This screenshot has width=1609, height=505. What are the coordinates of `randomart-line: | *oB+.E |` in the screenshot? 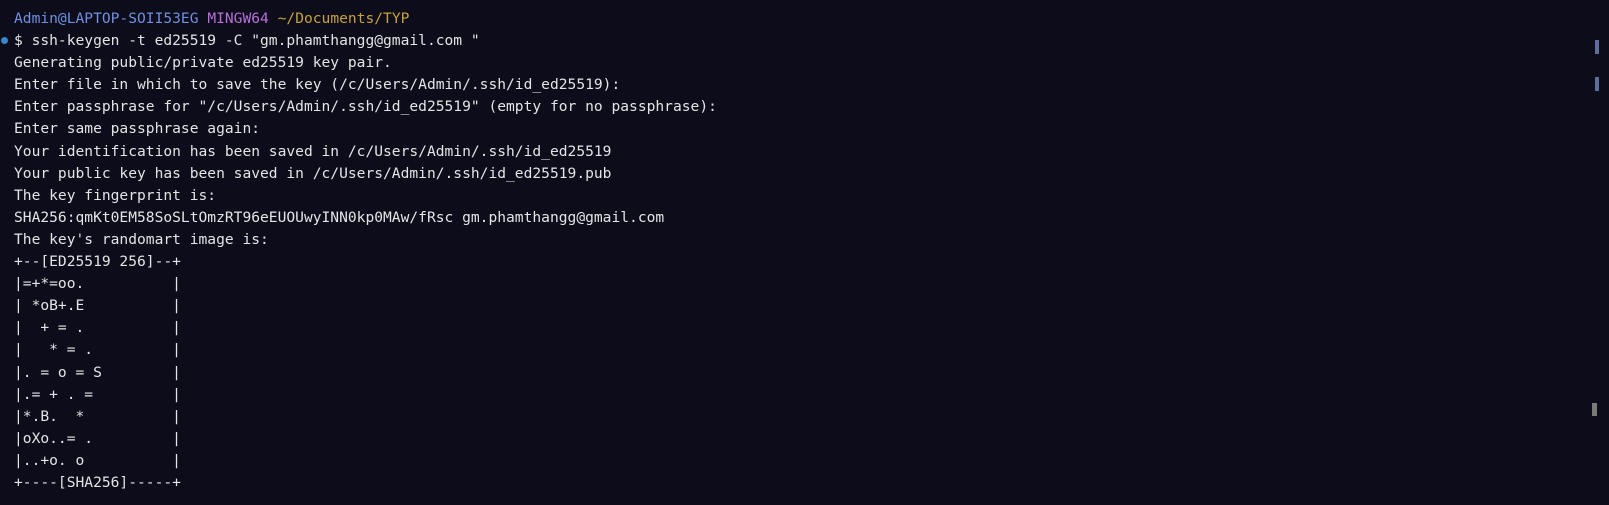 It's located at (97, 306).